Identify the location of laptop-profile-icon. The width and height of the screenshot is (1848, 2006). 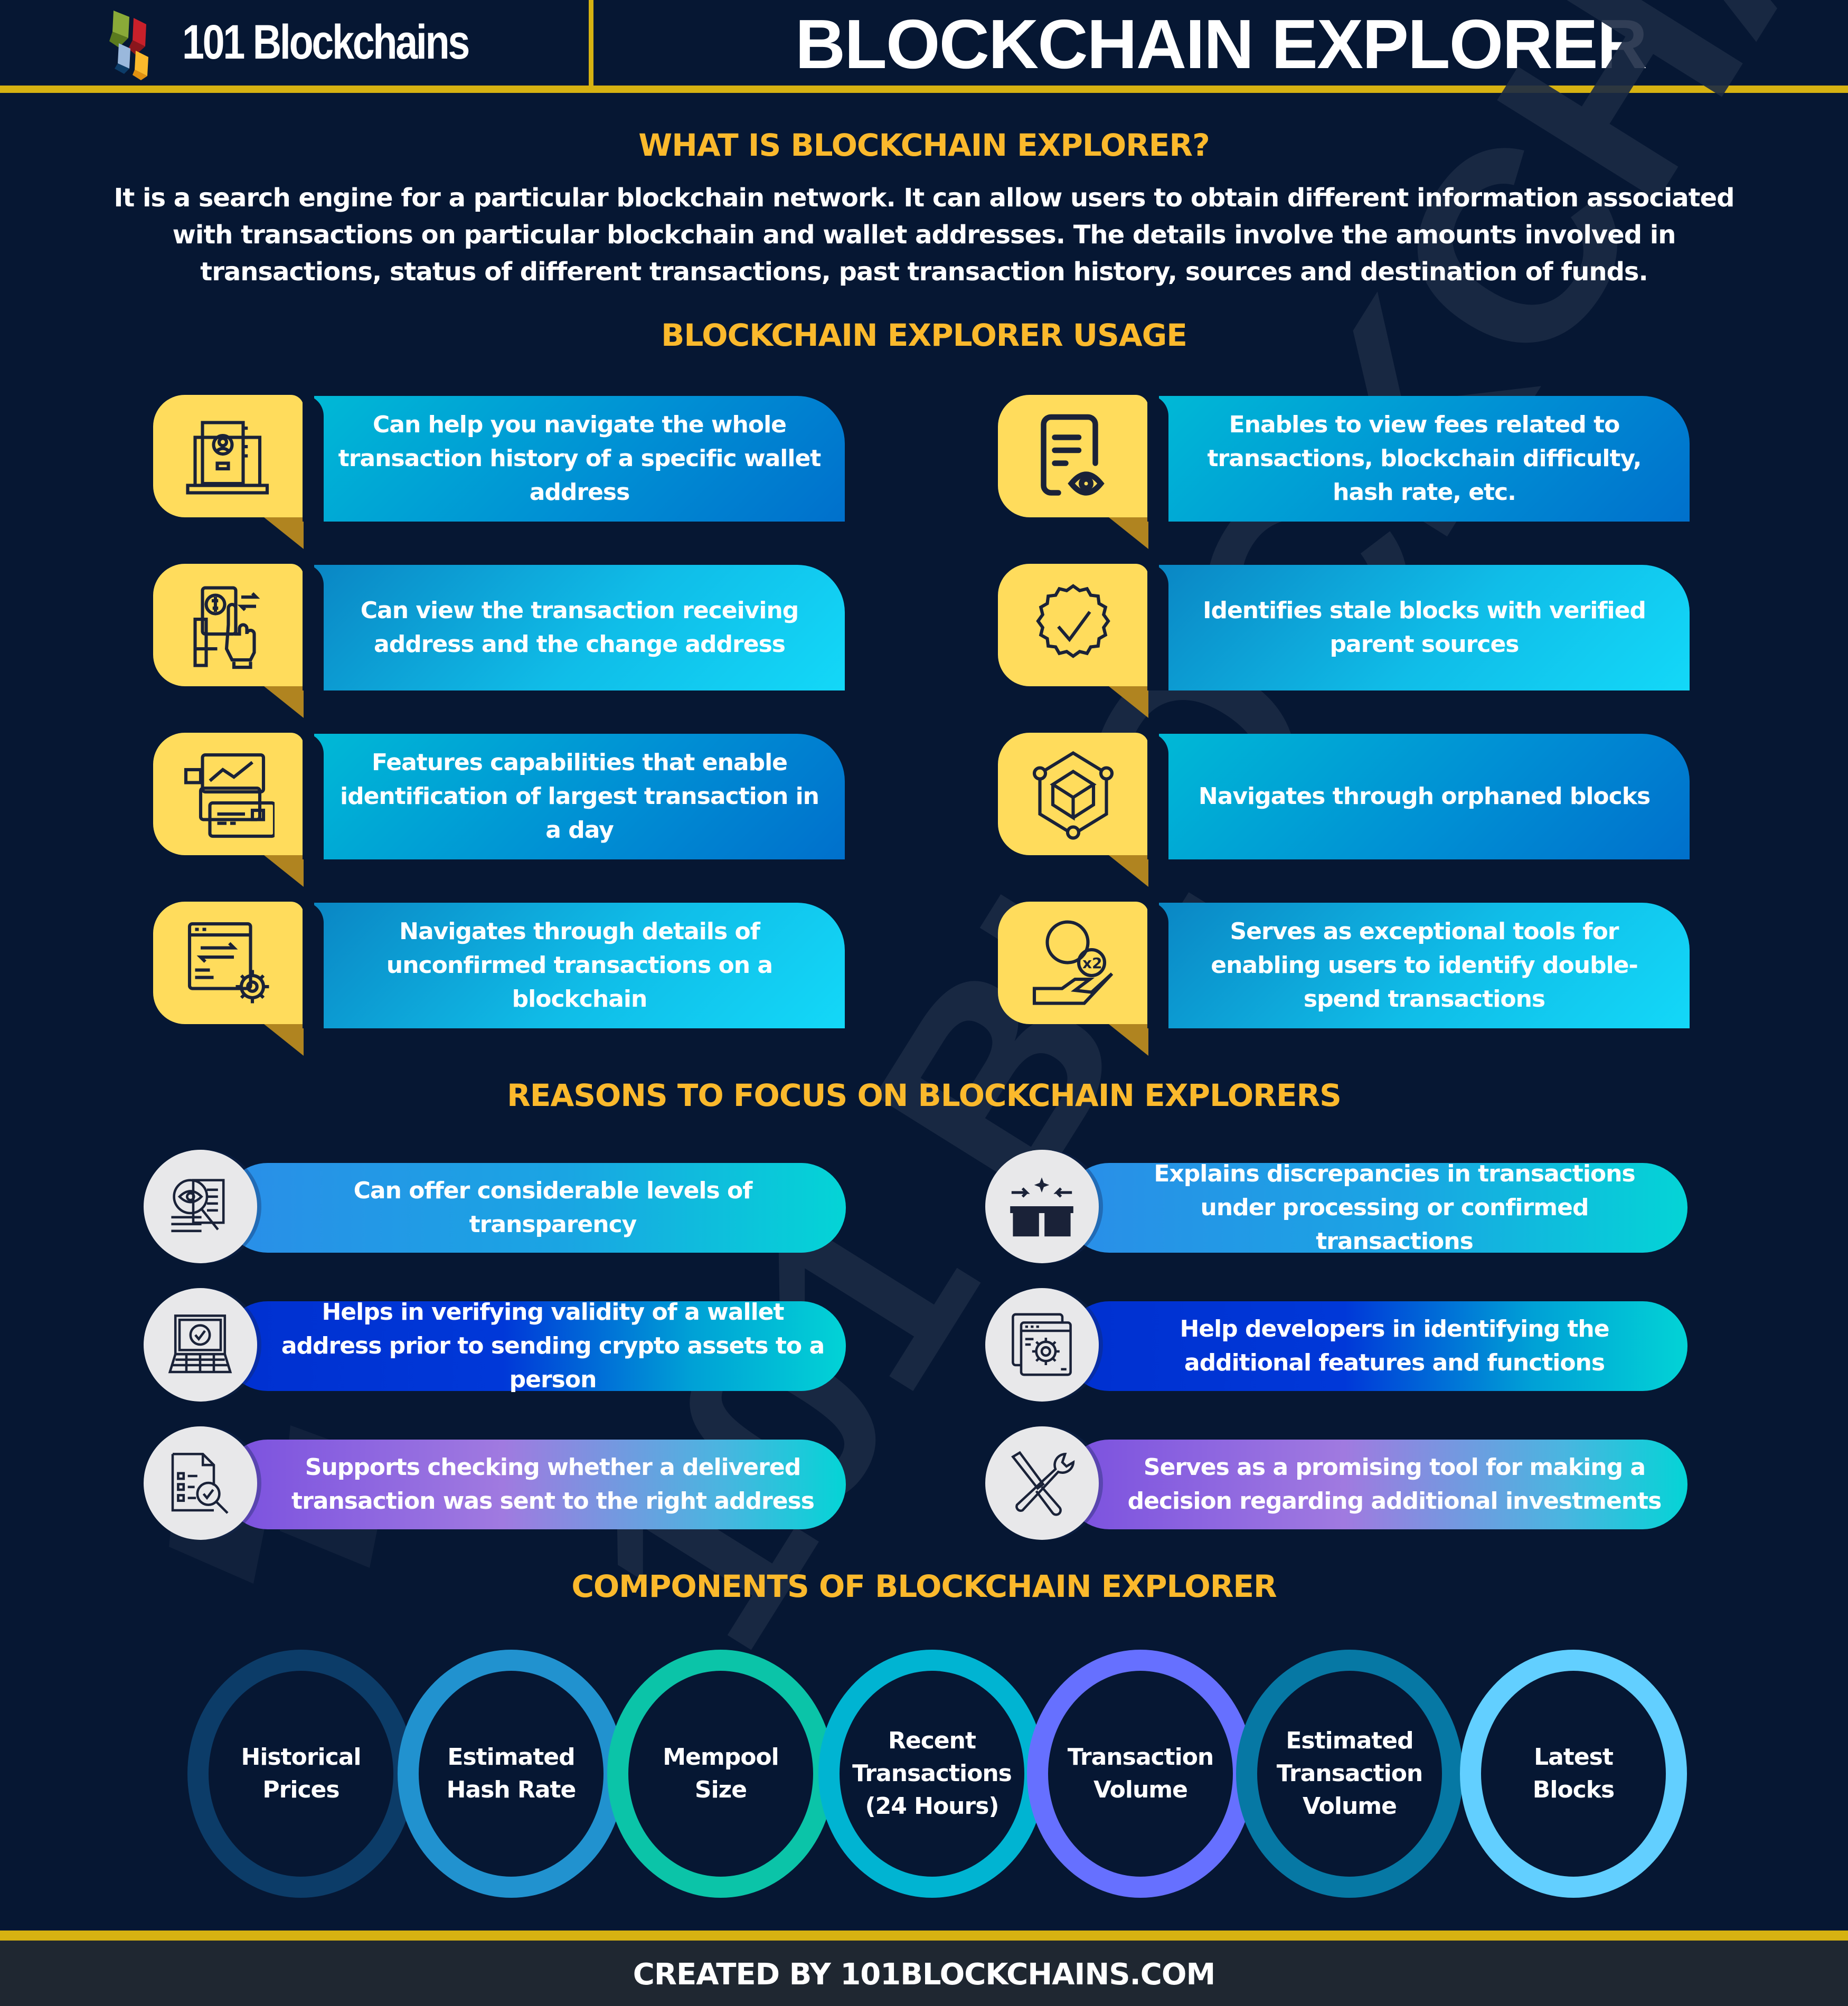
(227, 458).